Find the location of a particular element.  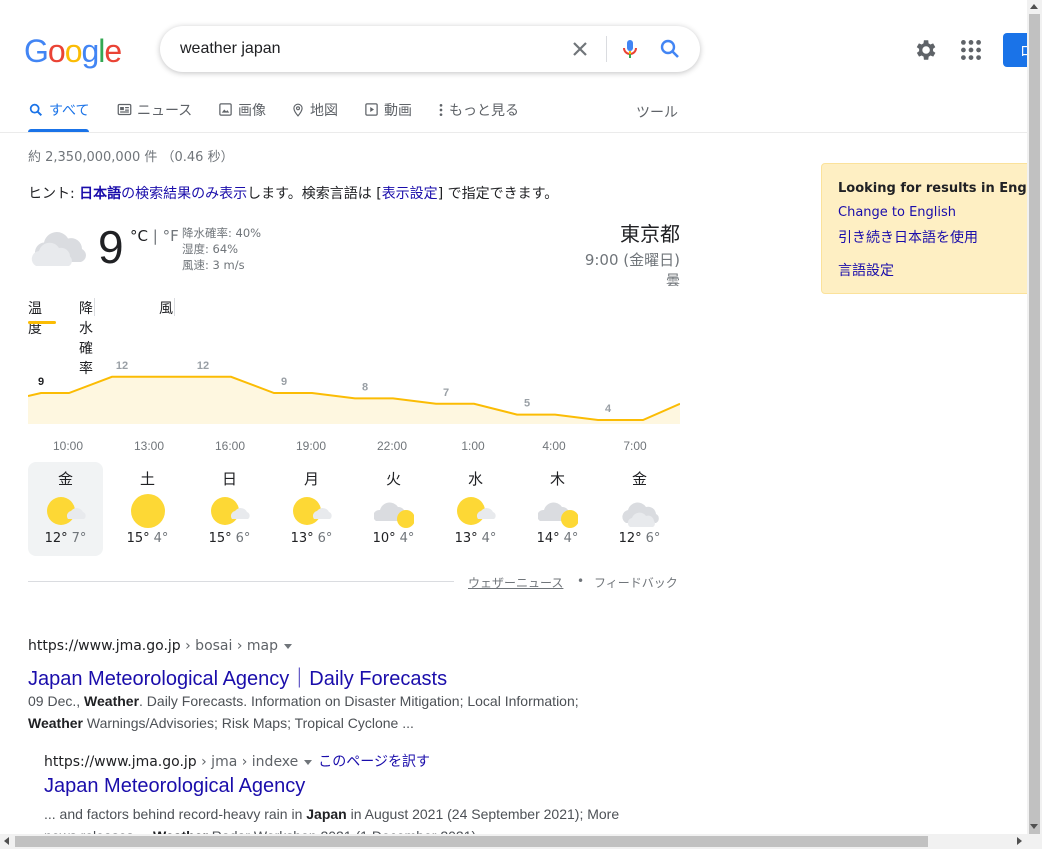

hint-suffix: ] で指定できます。 is located at coordinates (498, 194).